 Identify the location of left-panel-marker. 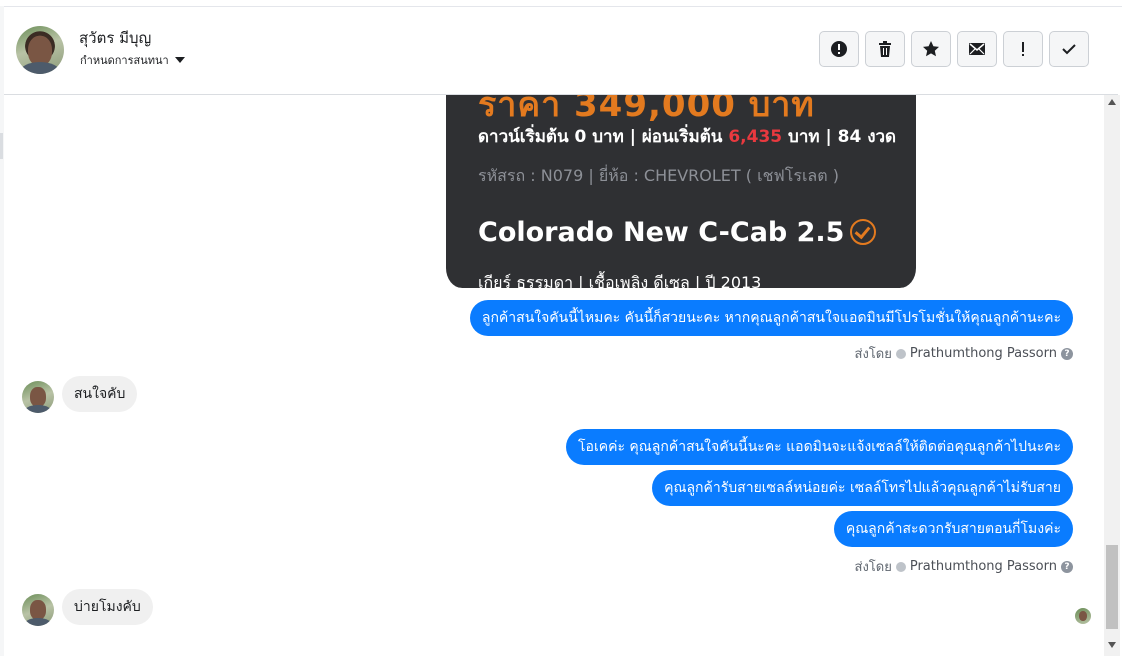
(1, 146).